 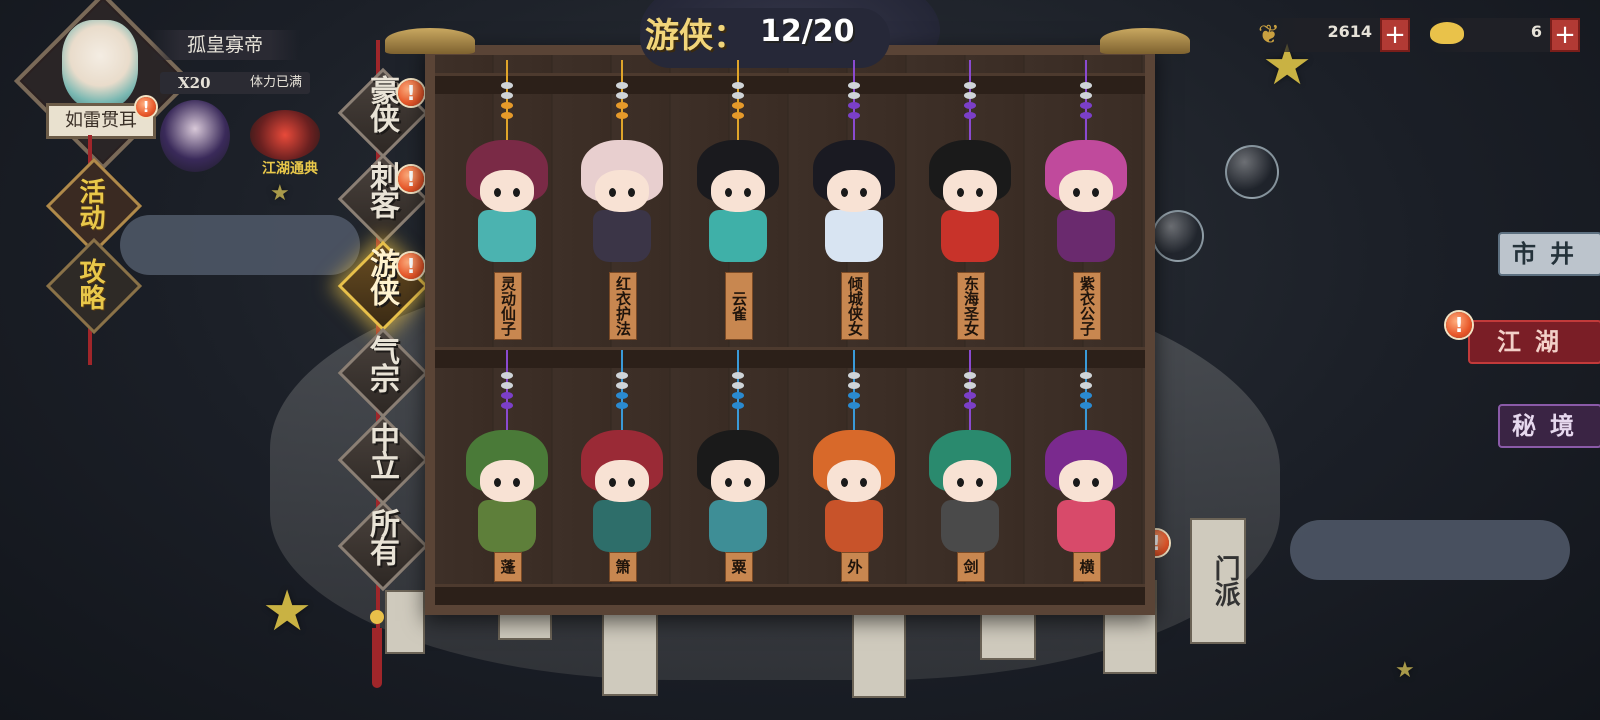 I want to click on stamina-count: X20, so click(x=194, y=83).